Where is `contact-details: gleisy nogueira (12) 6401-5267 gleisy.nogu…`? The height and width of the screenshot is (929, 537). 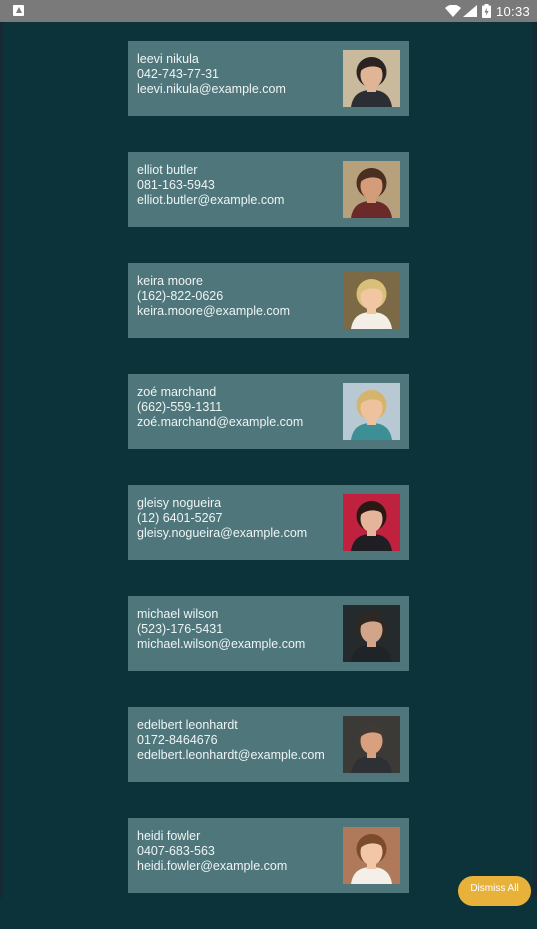 contact-details: gleisy nogueira (12) 6401-5267 gleisy.nogu… is located at coordinates (237, 518).